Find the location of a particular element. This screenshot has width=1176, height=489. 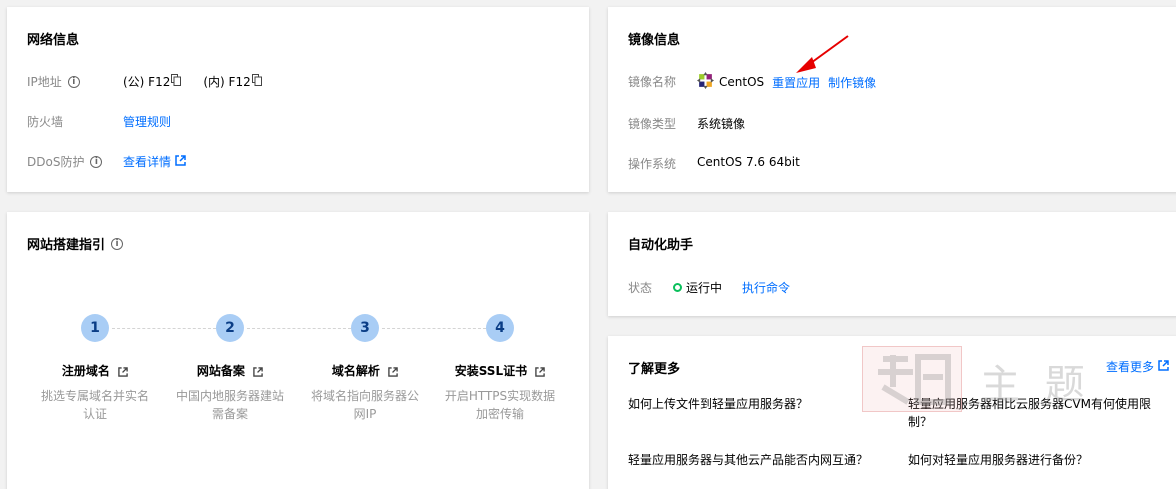

step-title: 安装SSL证书 is located at coordinates (500, 370).